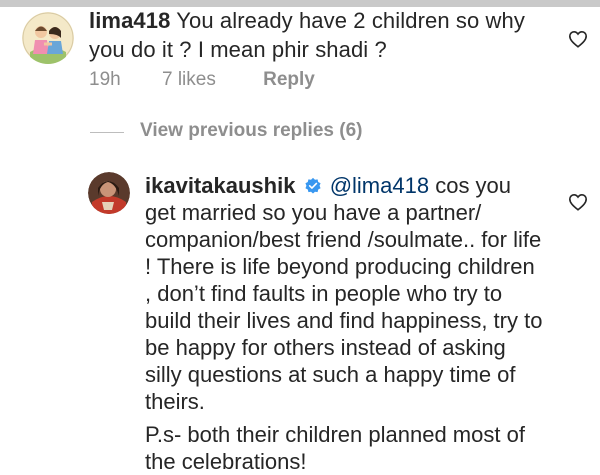  I want to click on comment-timestamp: 19h, so click(105, 79).